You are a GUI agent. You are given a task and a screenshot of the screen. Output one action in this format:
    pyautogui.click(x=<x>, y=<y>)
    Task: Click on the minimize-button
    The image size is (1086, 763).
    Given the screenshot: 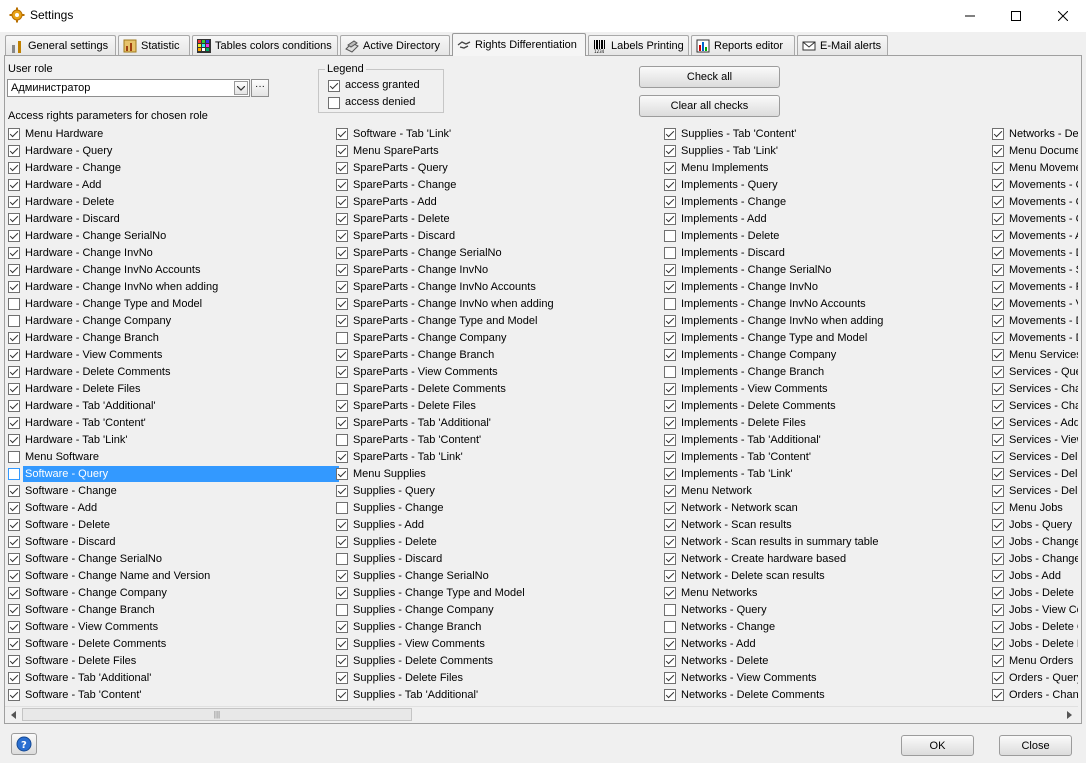 What is the action you would take?
    pyautogui.click(x=970, y=15)
    